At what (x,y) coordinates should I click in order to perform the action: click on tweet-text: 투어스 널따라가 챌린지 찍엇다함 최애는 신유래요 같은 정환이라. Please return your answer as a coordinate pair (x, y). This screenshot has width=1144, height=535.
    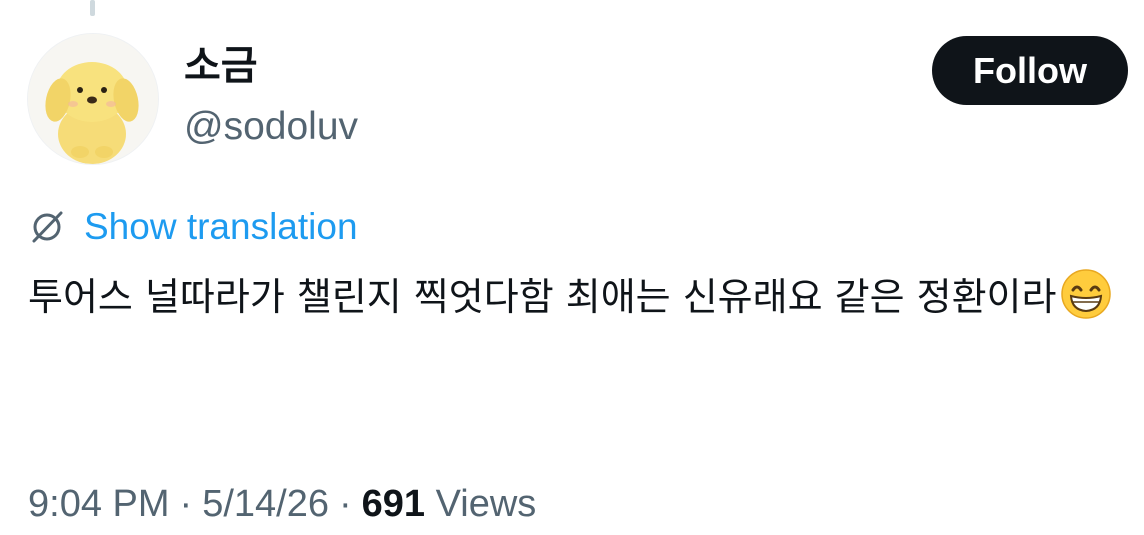
    Looking at the image, I should click on (542, 297).